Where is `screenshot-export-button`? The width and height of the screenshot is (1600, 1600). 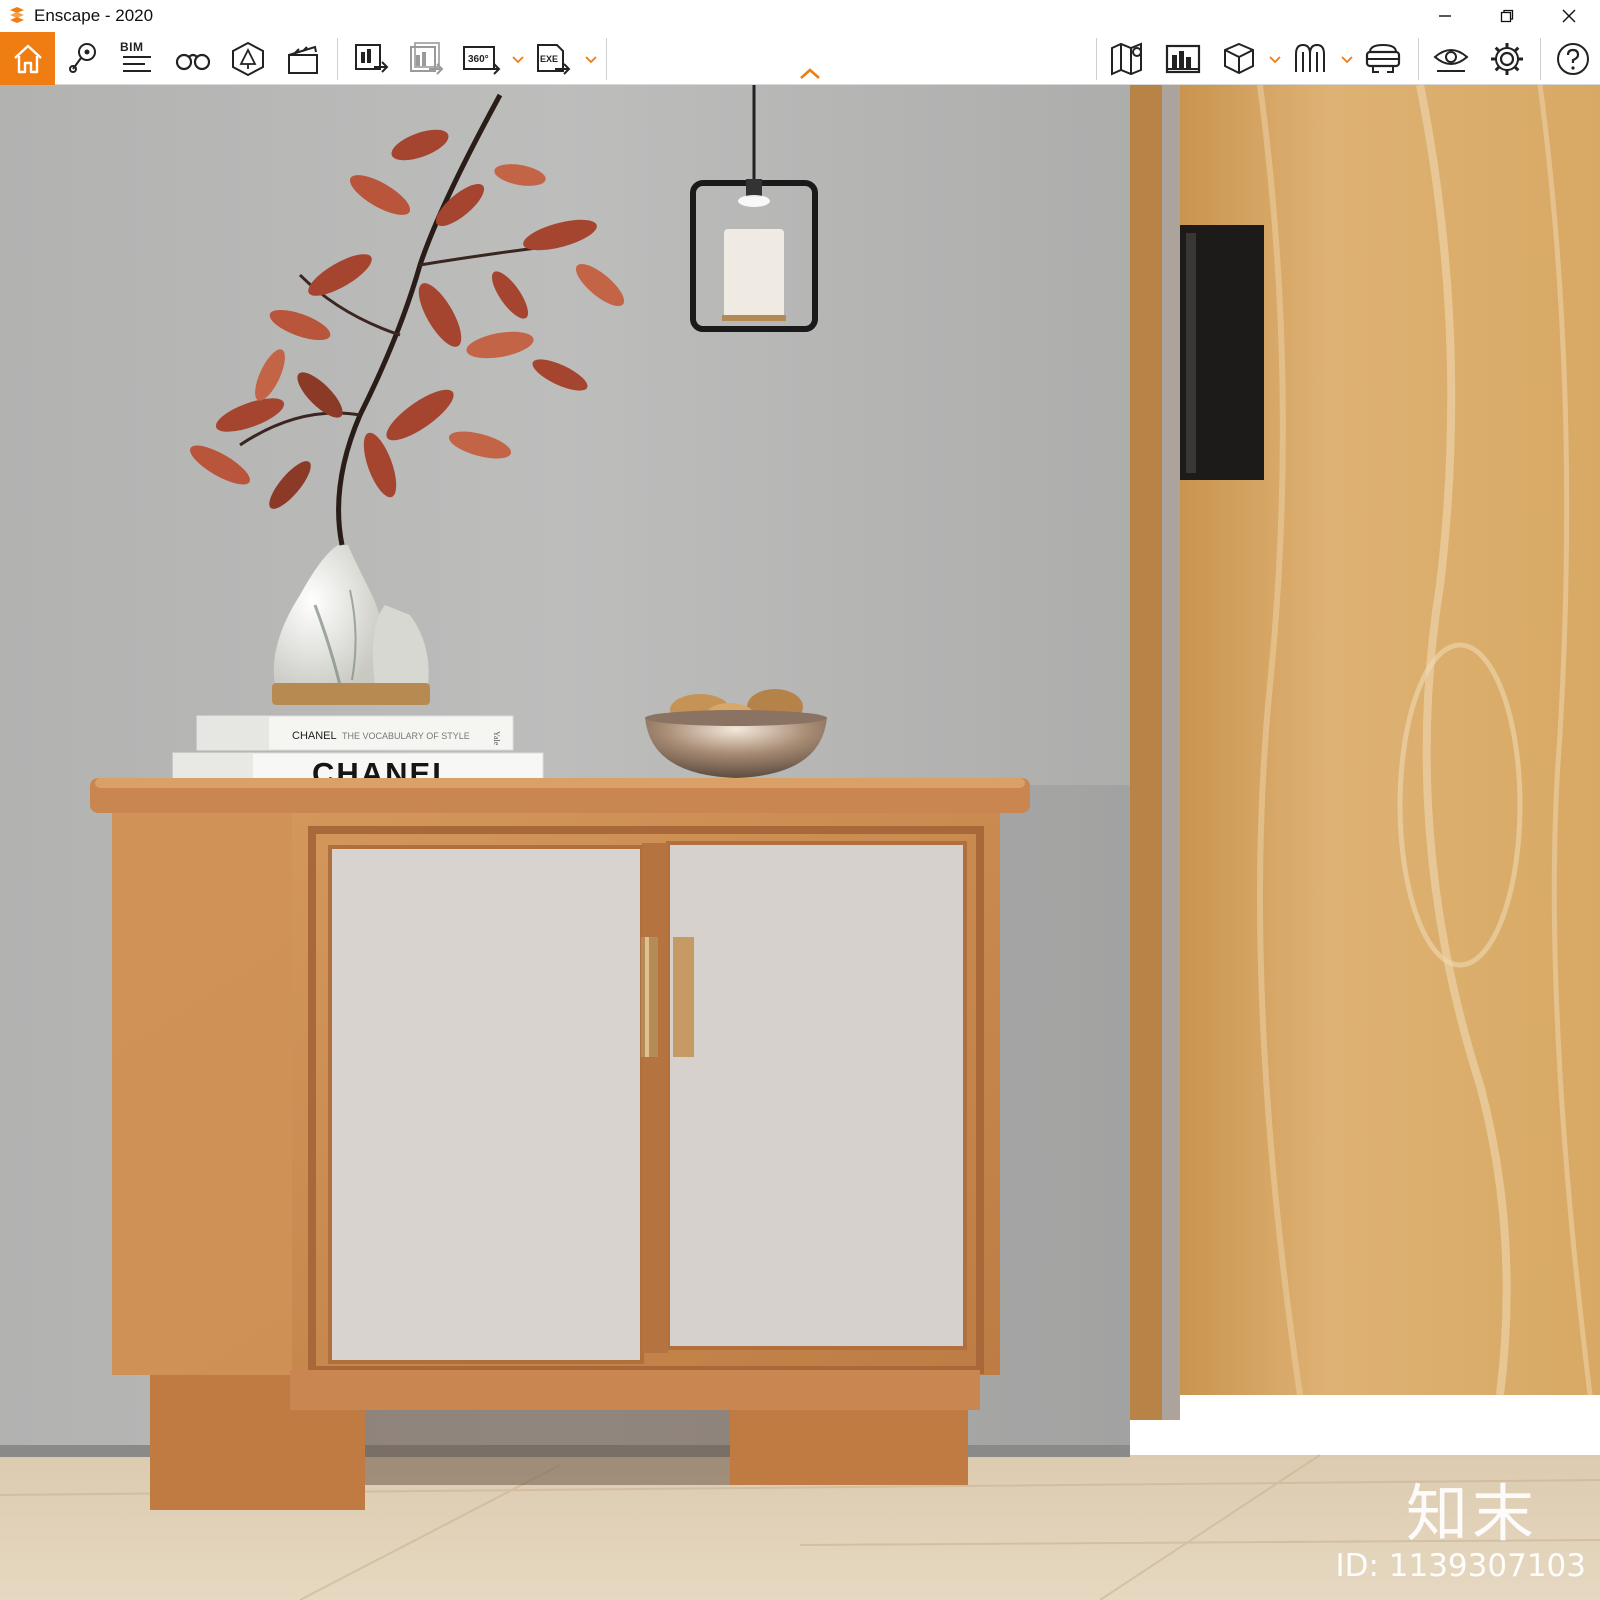
screenshot-export-button is located at coordinates (371, 58).